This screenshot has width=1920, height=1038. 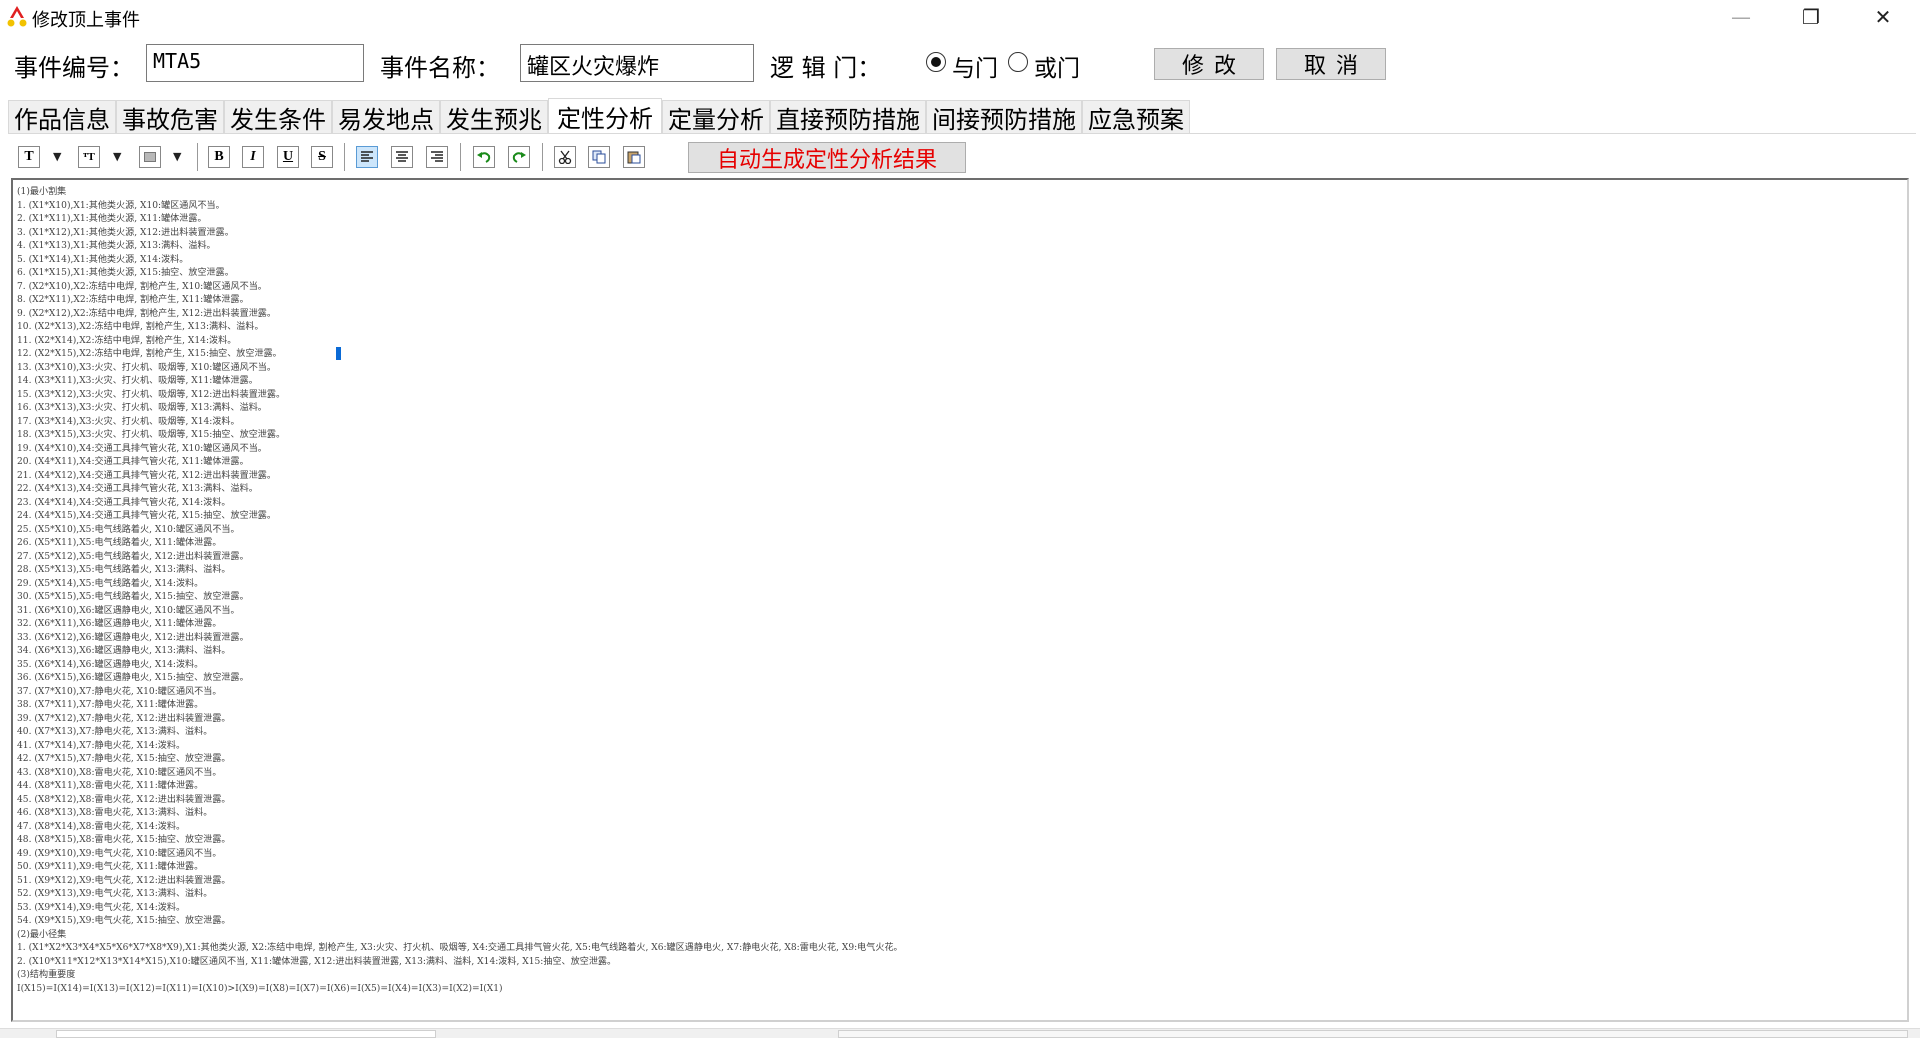 I want to click on text-line: 24. (X4*X15),X4:交通工具排气管火花, X15:抽空、放空泄露。, so click(x=146, y=516).